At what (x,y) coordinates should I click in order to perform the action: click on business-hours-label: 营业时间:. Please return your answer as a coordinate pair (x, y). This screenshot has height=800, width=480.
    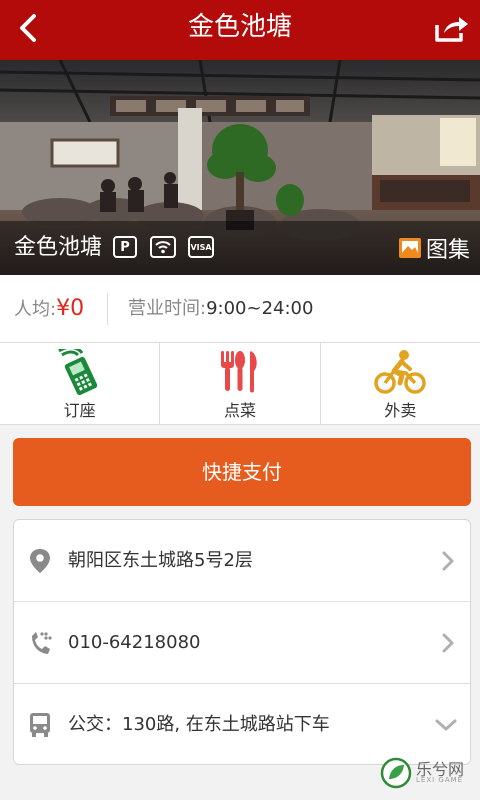
    Looking at the image, I should click on (167, 308).